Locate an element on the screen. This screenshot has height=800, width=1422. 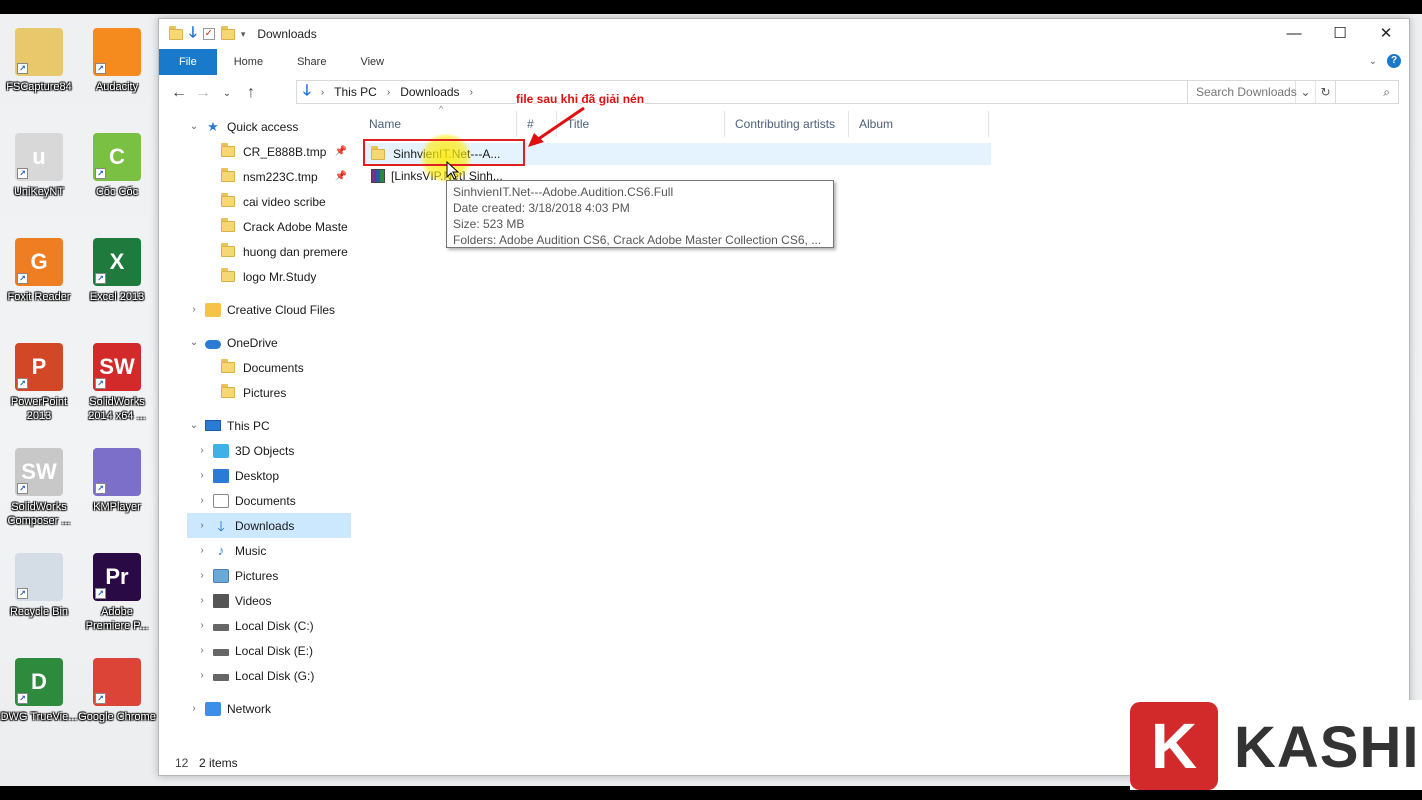
desktop-icon: X ↗ Excel 2013 is located at coordinates (117, 271).